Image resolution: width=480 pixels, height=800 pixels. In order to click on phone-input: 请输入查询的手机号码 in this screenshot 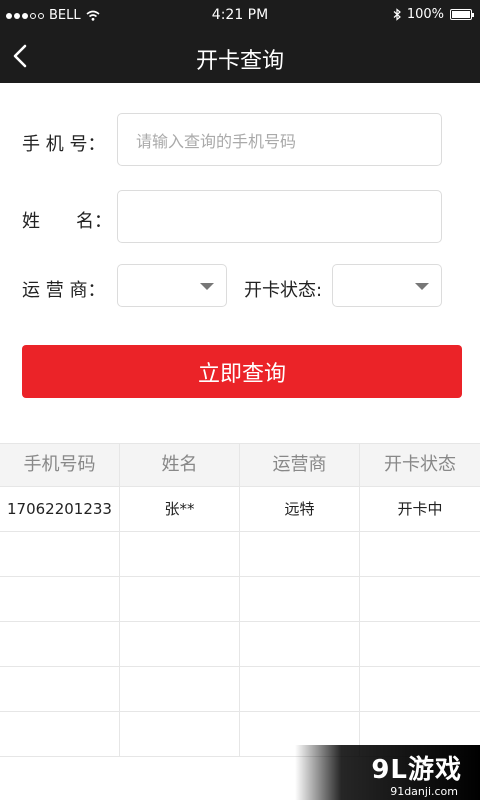, I will do `click(279, 139)`.